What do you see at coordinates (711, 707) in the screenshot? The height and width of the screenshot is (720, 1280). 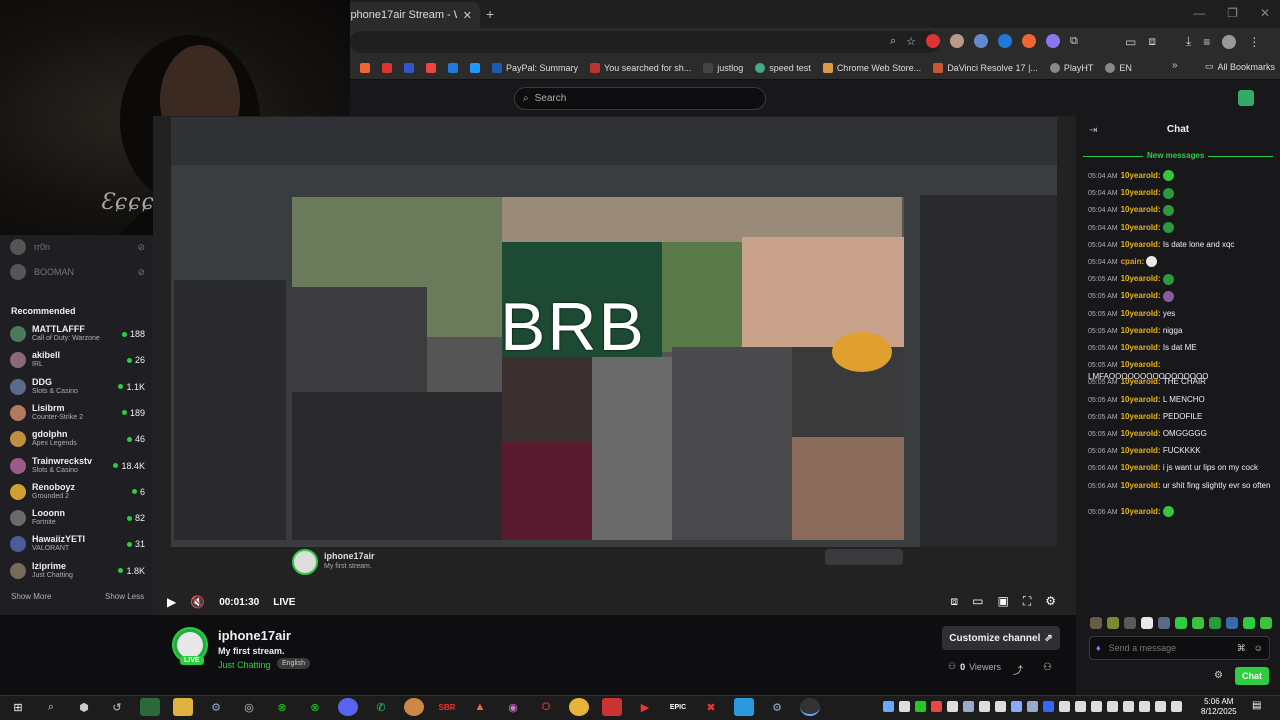 I see `app-icon: ✖` at bounding box center [711, 707].